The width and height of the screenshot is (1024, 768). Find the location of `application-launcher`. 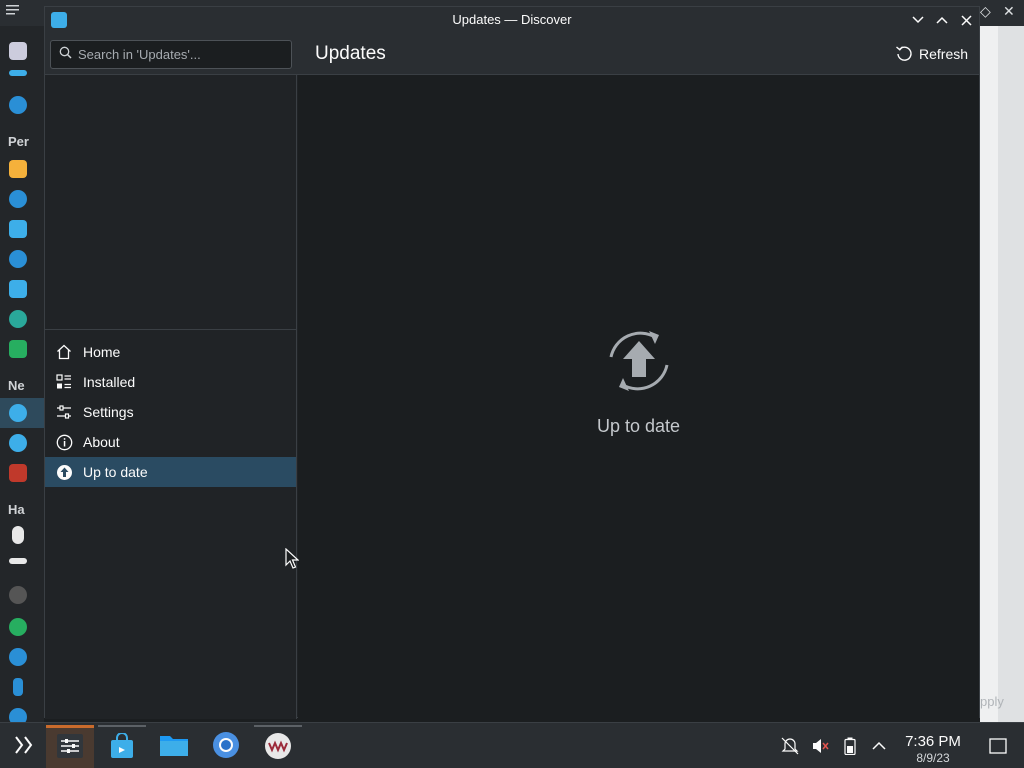

application-launcher is located at coordinates (24, 746).